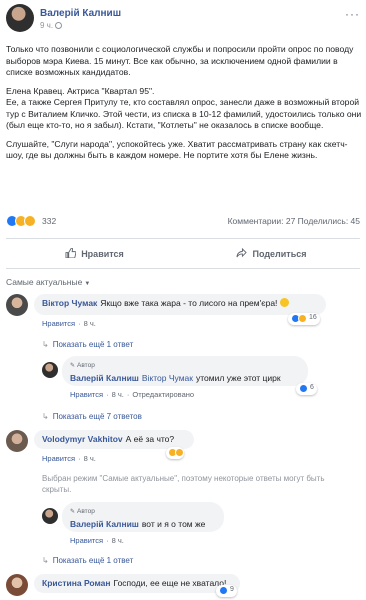 This screenshot has height=600, width=366. Describe the element at coordinates (271, 254) in the screenshot. I see `share-button: Поделиться` at that location.